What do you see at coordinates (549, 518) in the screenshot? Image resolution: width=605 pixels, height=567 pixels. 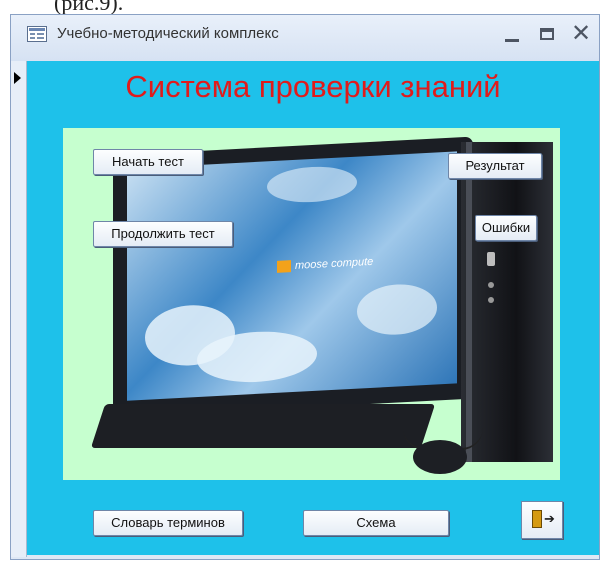 I see `exit-arrow-icon: ➔` at bounding box center [549, 518].